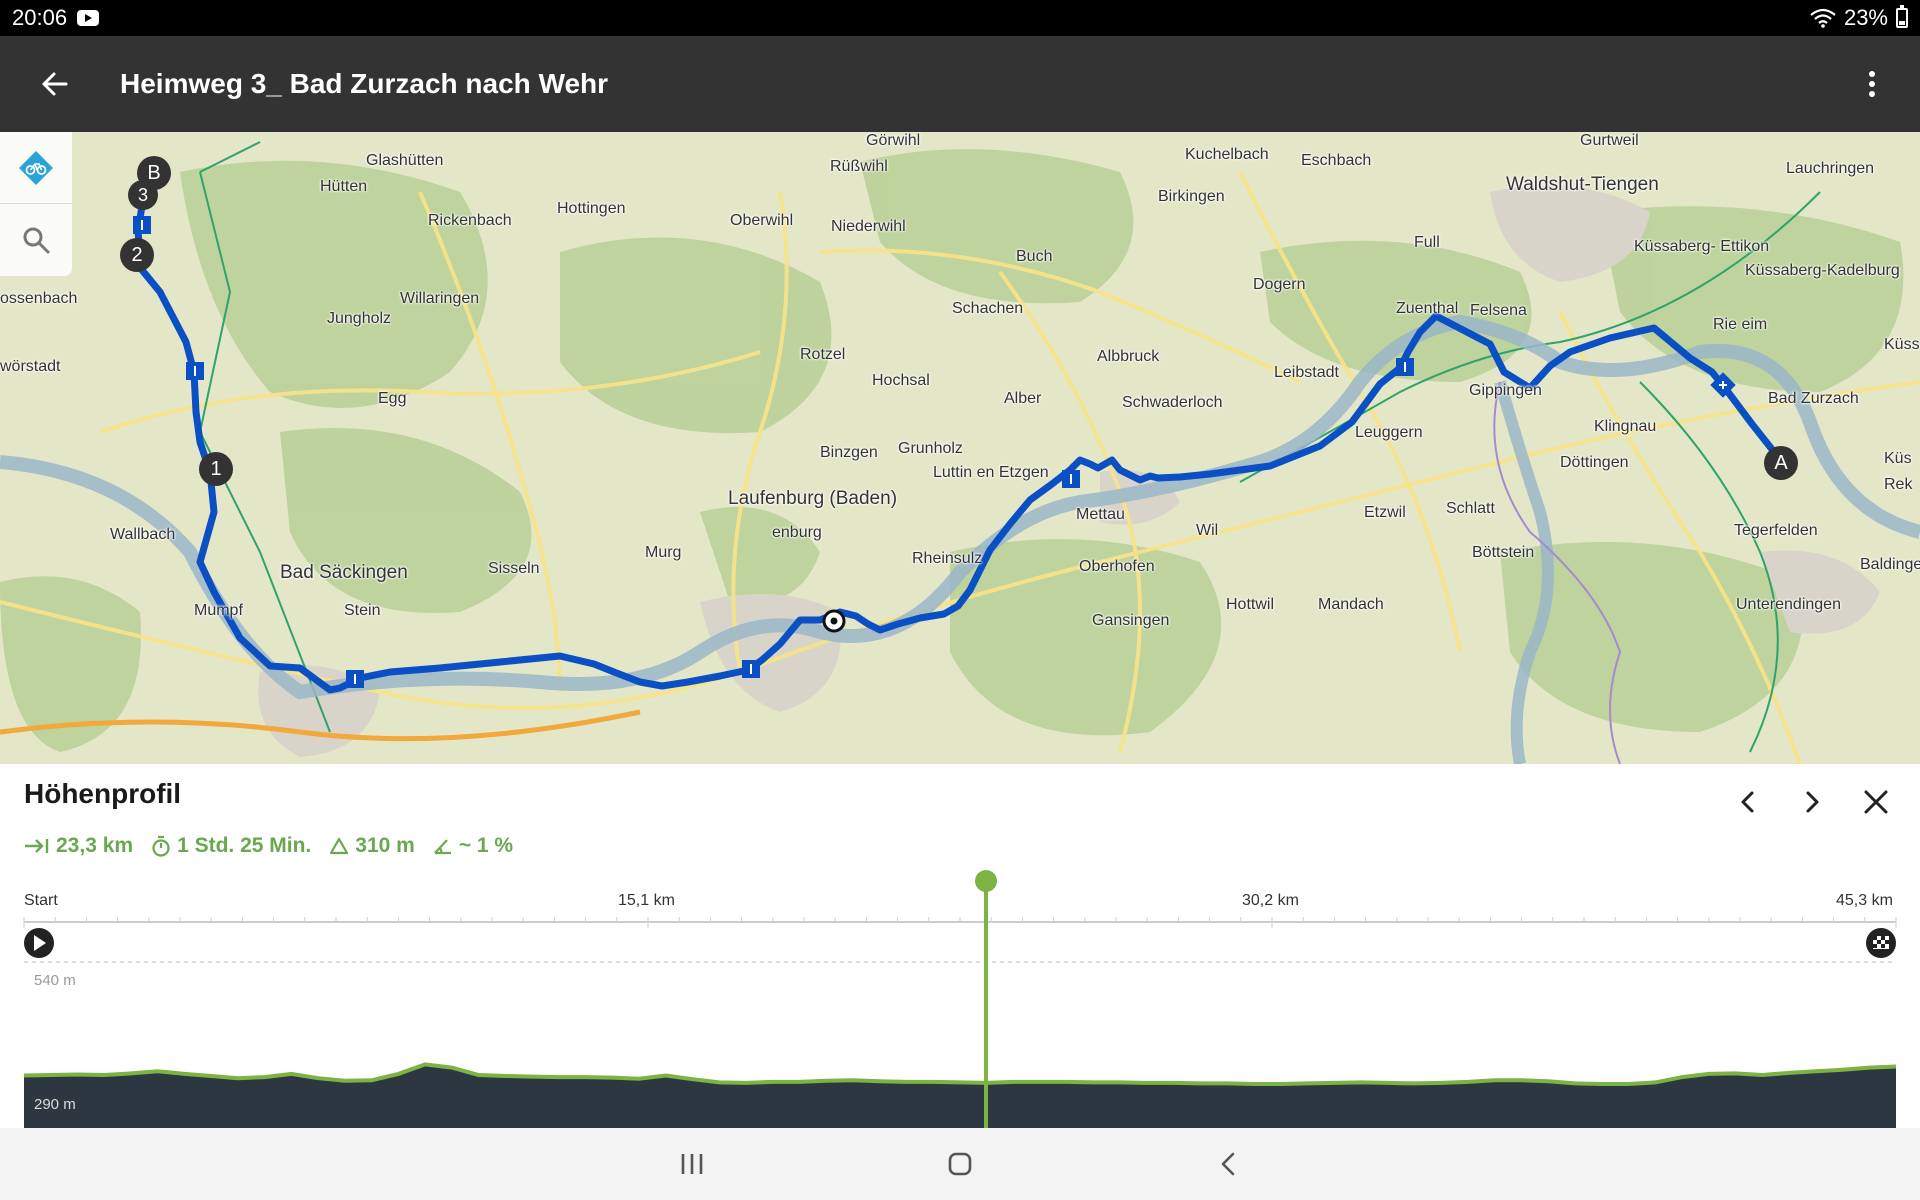  What do you see at coordinates (646, 900) in the screenshot?
I see `axis-label-15km: 15,1 km` at bounding box center [646, 900].